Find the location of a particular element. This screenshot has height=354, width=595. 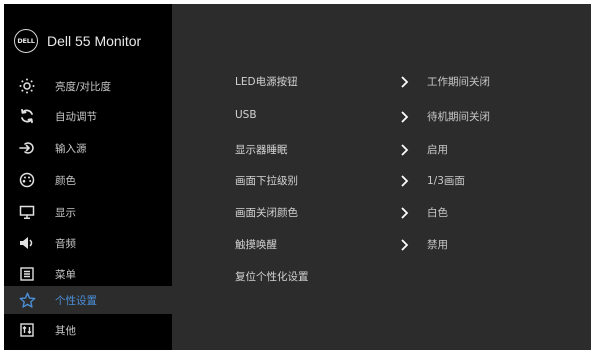

setting-value: 启用 is located at coordinates (437, 150).